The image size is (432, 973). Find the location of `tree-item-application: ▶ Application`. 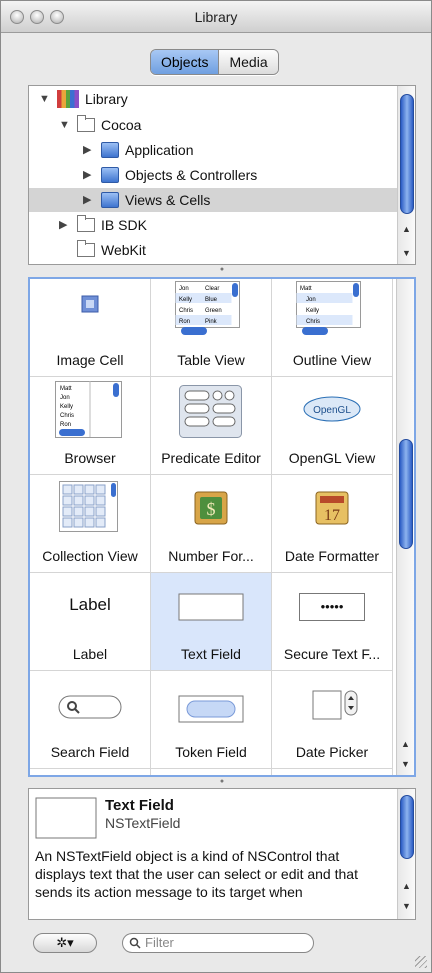

tree-item-application: ▶ Application is located at coordinates (138, 150).